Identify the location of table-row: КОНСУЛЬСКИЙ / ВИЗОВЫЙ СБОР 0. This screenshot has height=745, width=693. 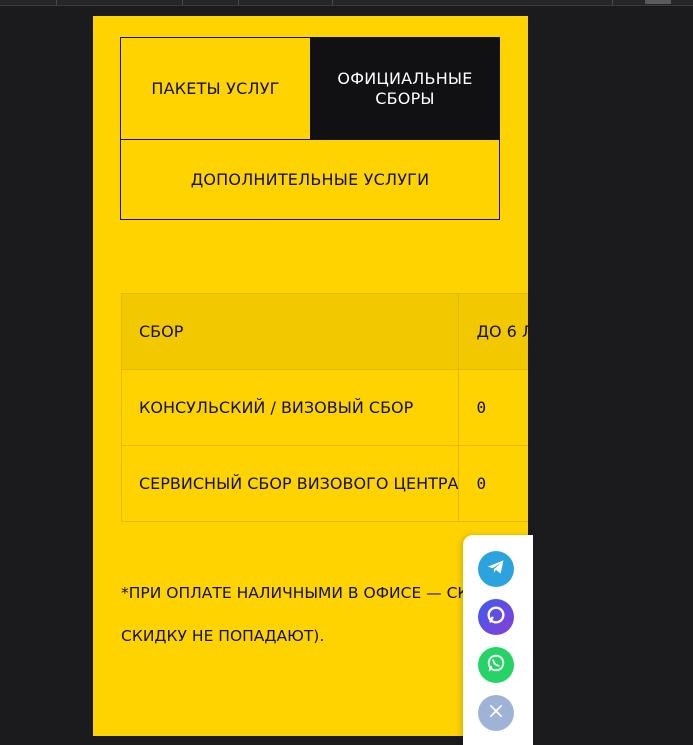
(324, 407).